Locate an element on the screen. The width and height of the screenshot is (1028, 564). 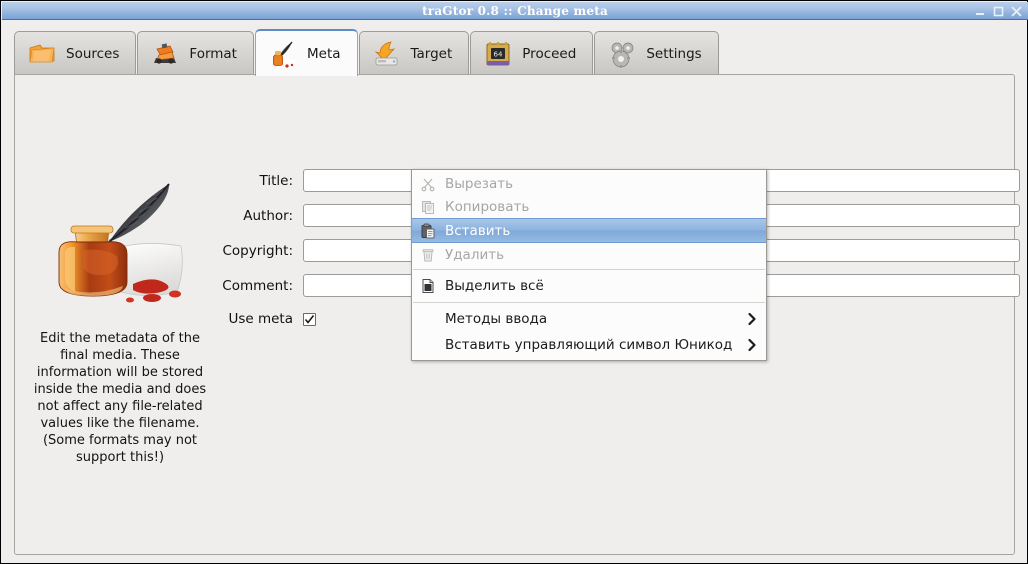
title-label: Title: is located at coordinates (276, 180).